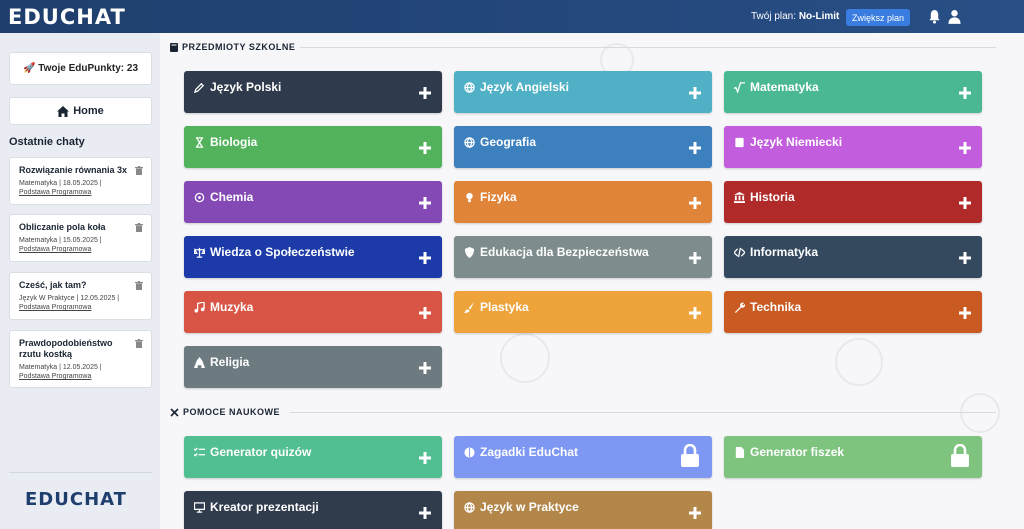  I want to click on lightbulb-icon, so click(469, 197).